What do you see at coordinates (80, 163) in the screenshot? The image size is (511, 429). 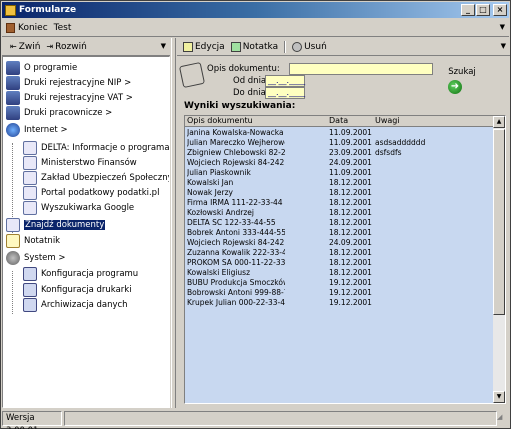 I see `tree-item: Ministerstwo Finansów` at bounding box center [80, 163].